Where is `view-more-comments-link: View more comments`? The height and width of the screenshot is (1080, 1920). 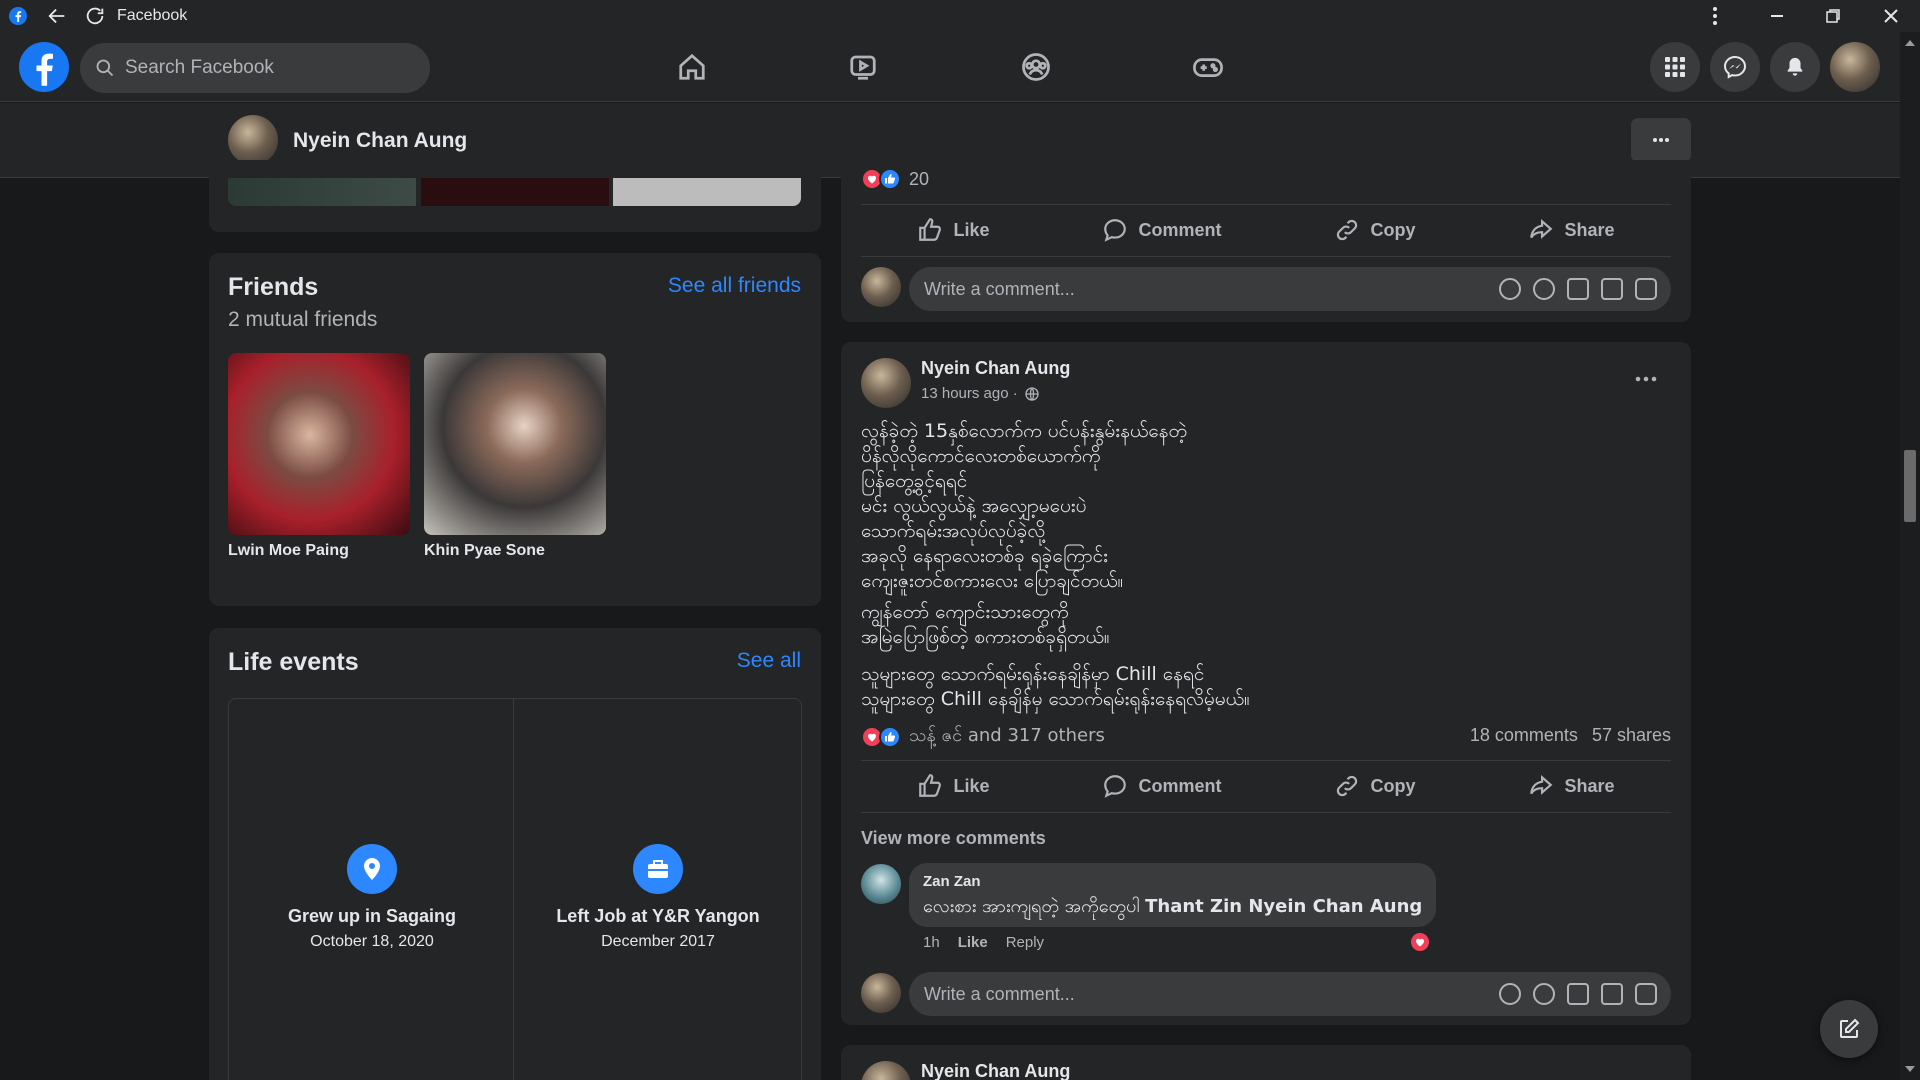 view-more-comments-link: View more comments is located at coordinates (953, 838).